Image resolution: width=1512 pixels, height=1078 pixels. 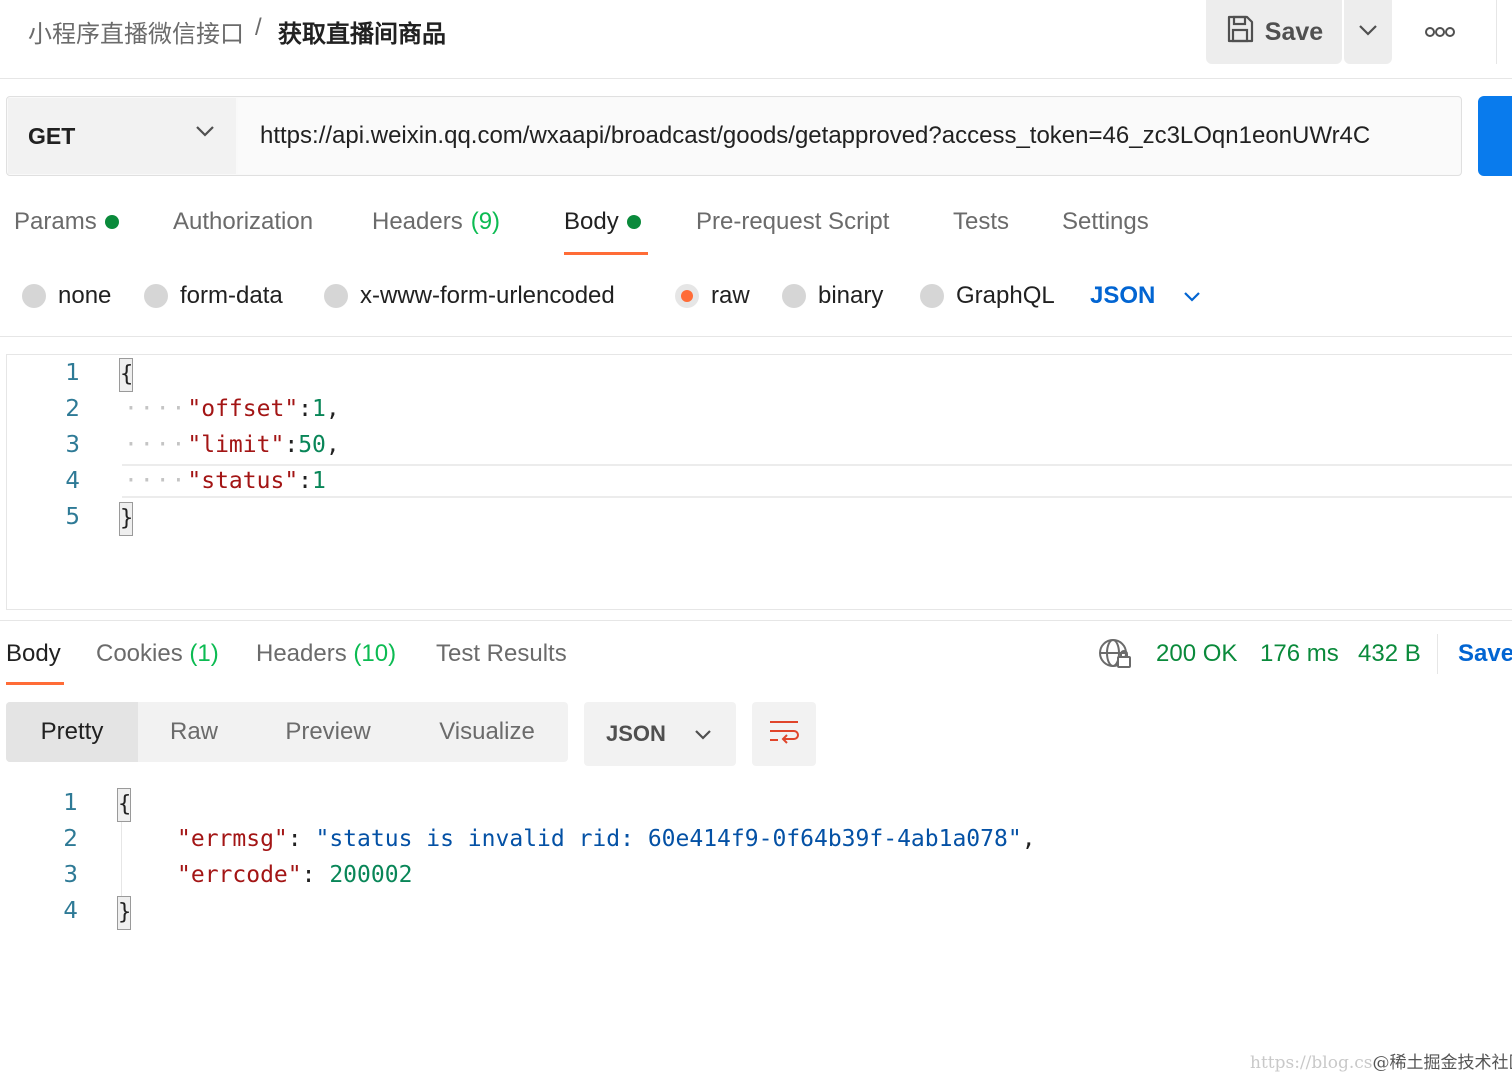 What do you see at coordinates (72, 517) in the screenshot?
I see `line-number: 5` at bounding box center [72, 517].